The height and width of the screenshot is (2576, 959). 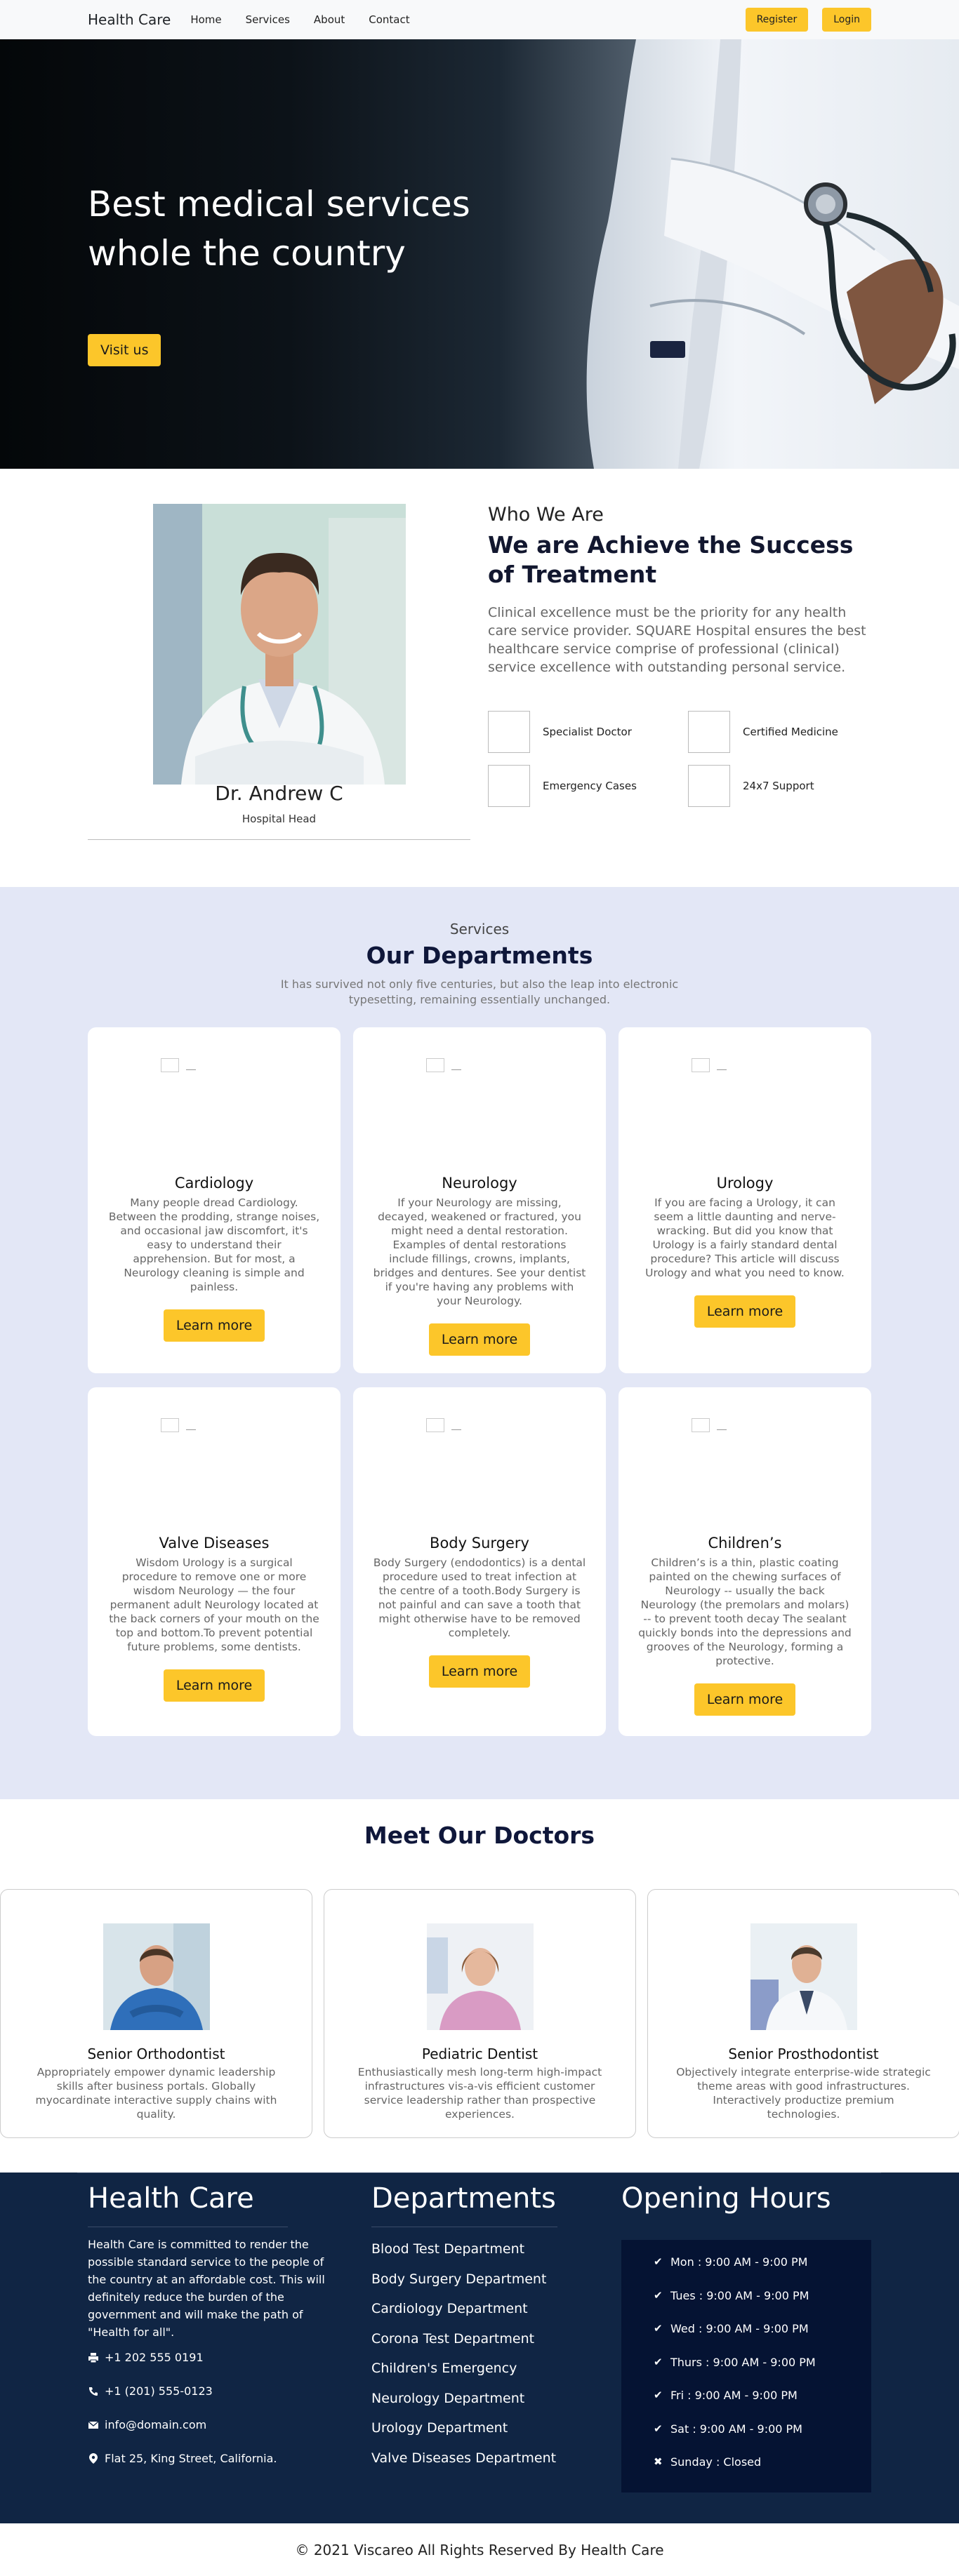 I want to click on hours-text: Thurs : 9:00 AM - 9:00 PM, so click(x=743, y=2362).